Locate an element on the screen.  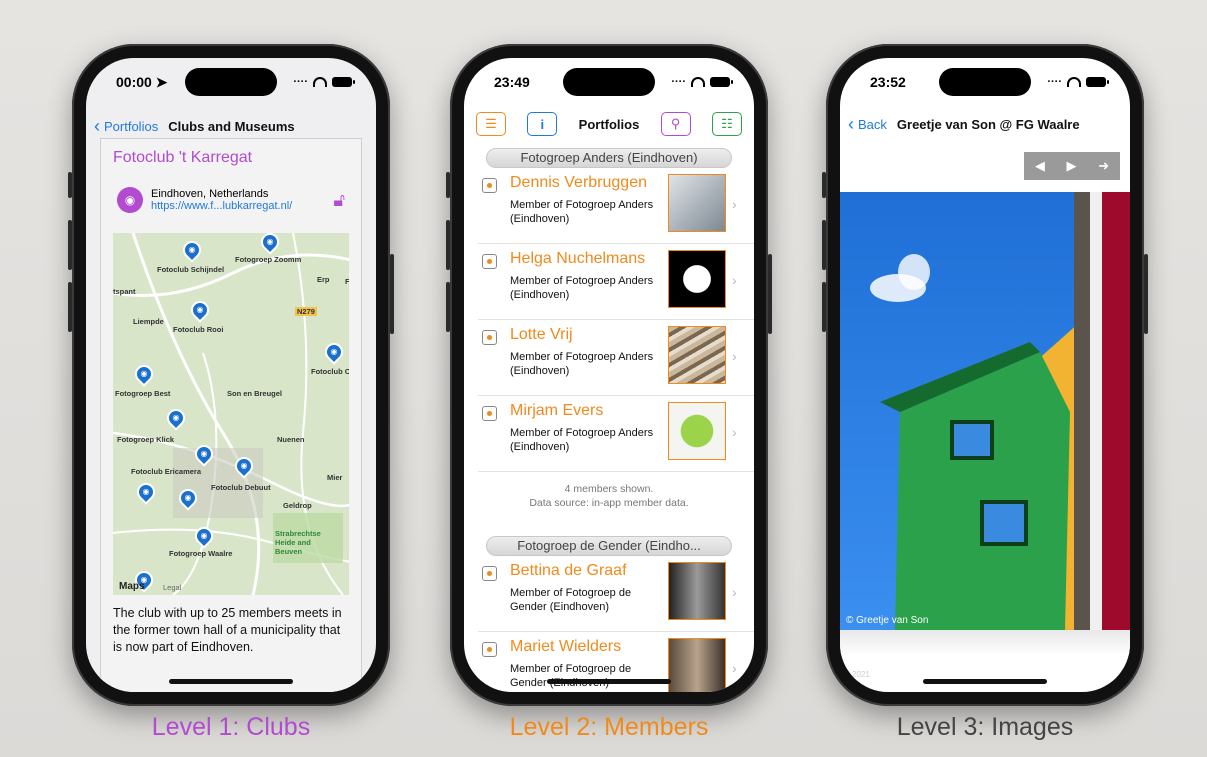
back-button: ‹ Portfolios is located at coordinates (126, 126).